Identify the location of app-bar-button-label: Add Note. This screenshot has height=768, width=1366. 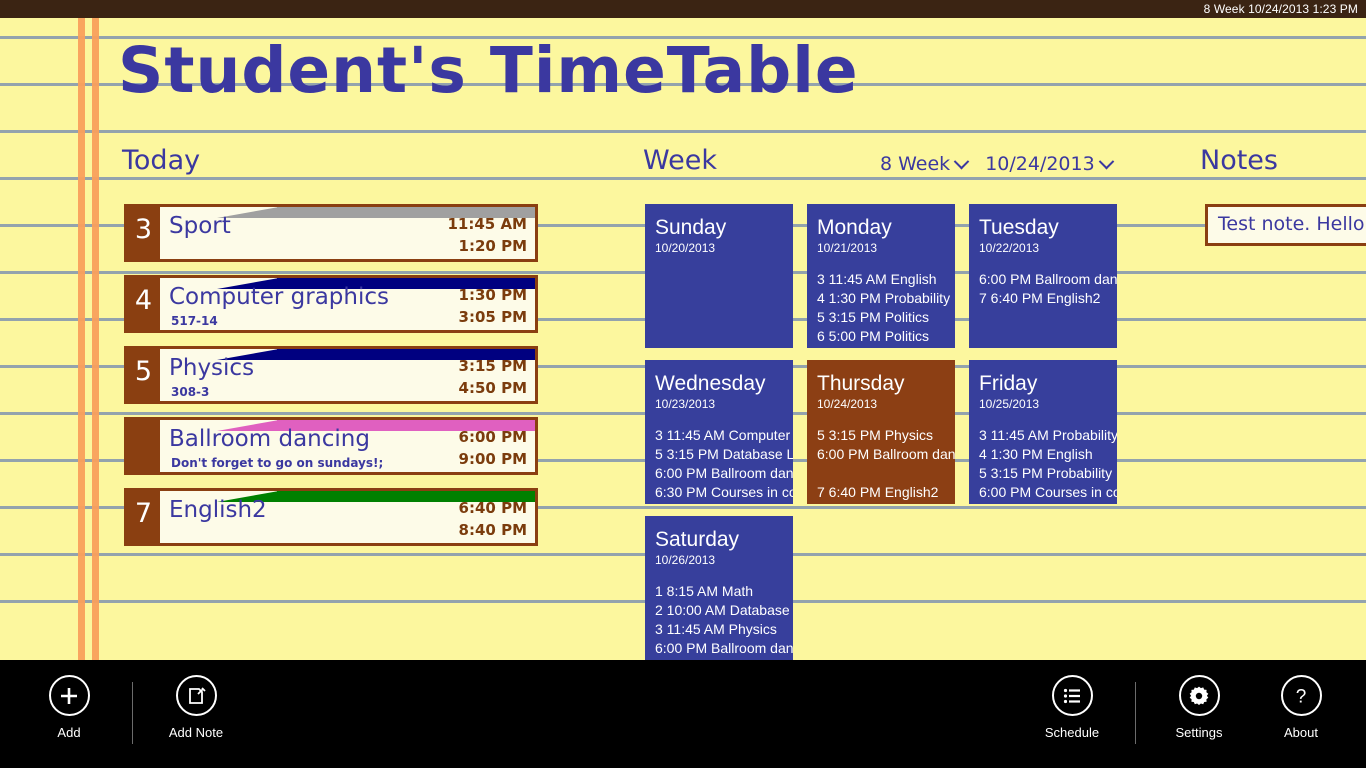
(196, 732).